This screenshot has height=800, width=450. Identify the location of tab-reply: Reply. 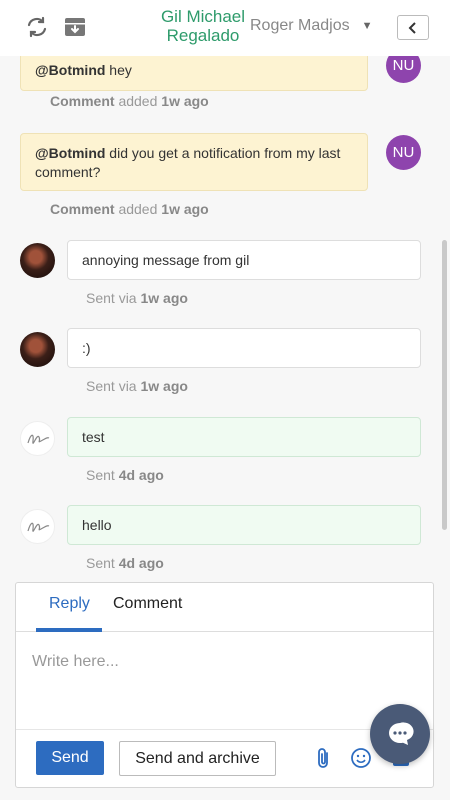
(69, 604).